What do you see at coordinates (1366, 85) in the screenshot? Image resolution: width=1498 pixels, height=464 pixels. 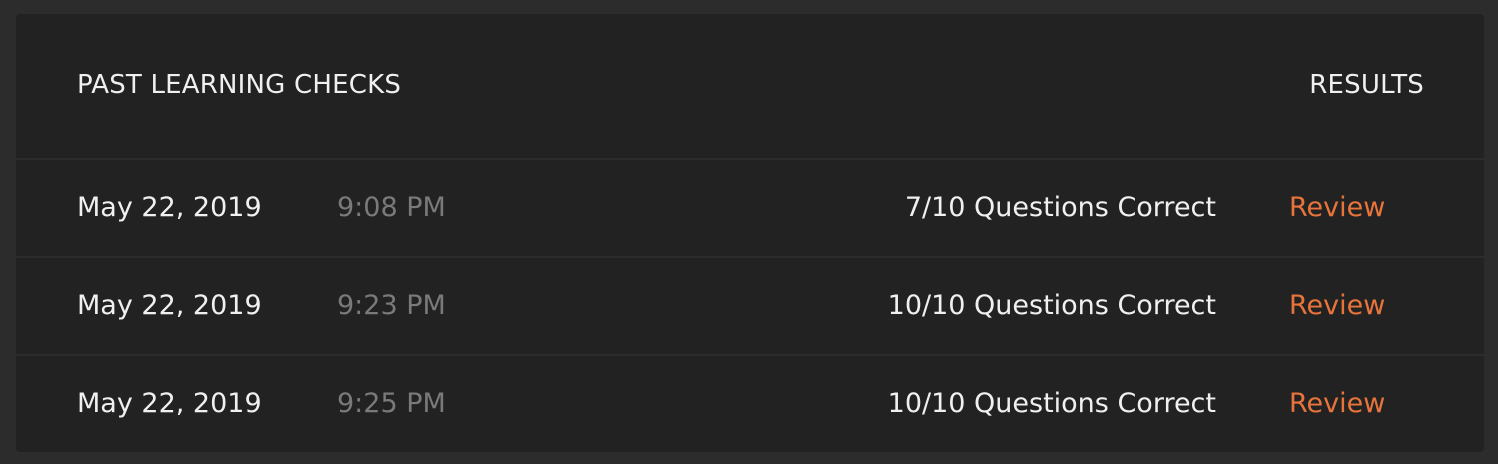 I see `results-column-header: RESULTS` at bounding box center [1366, 85].